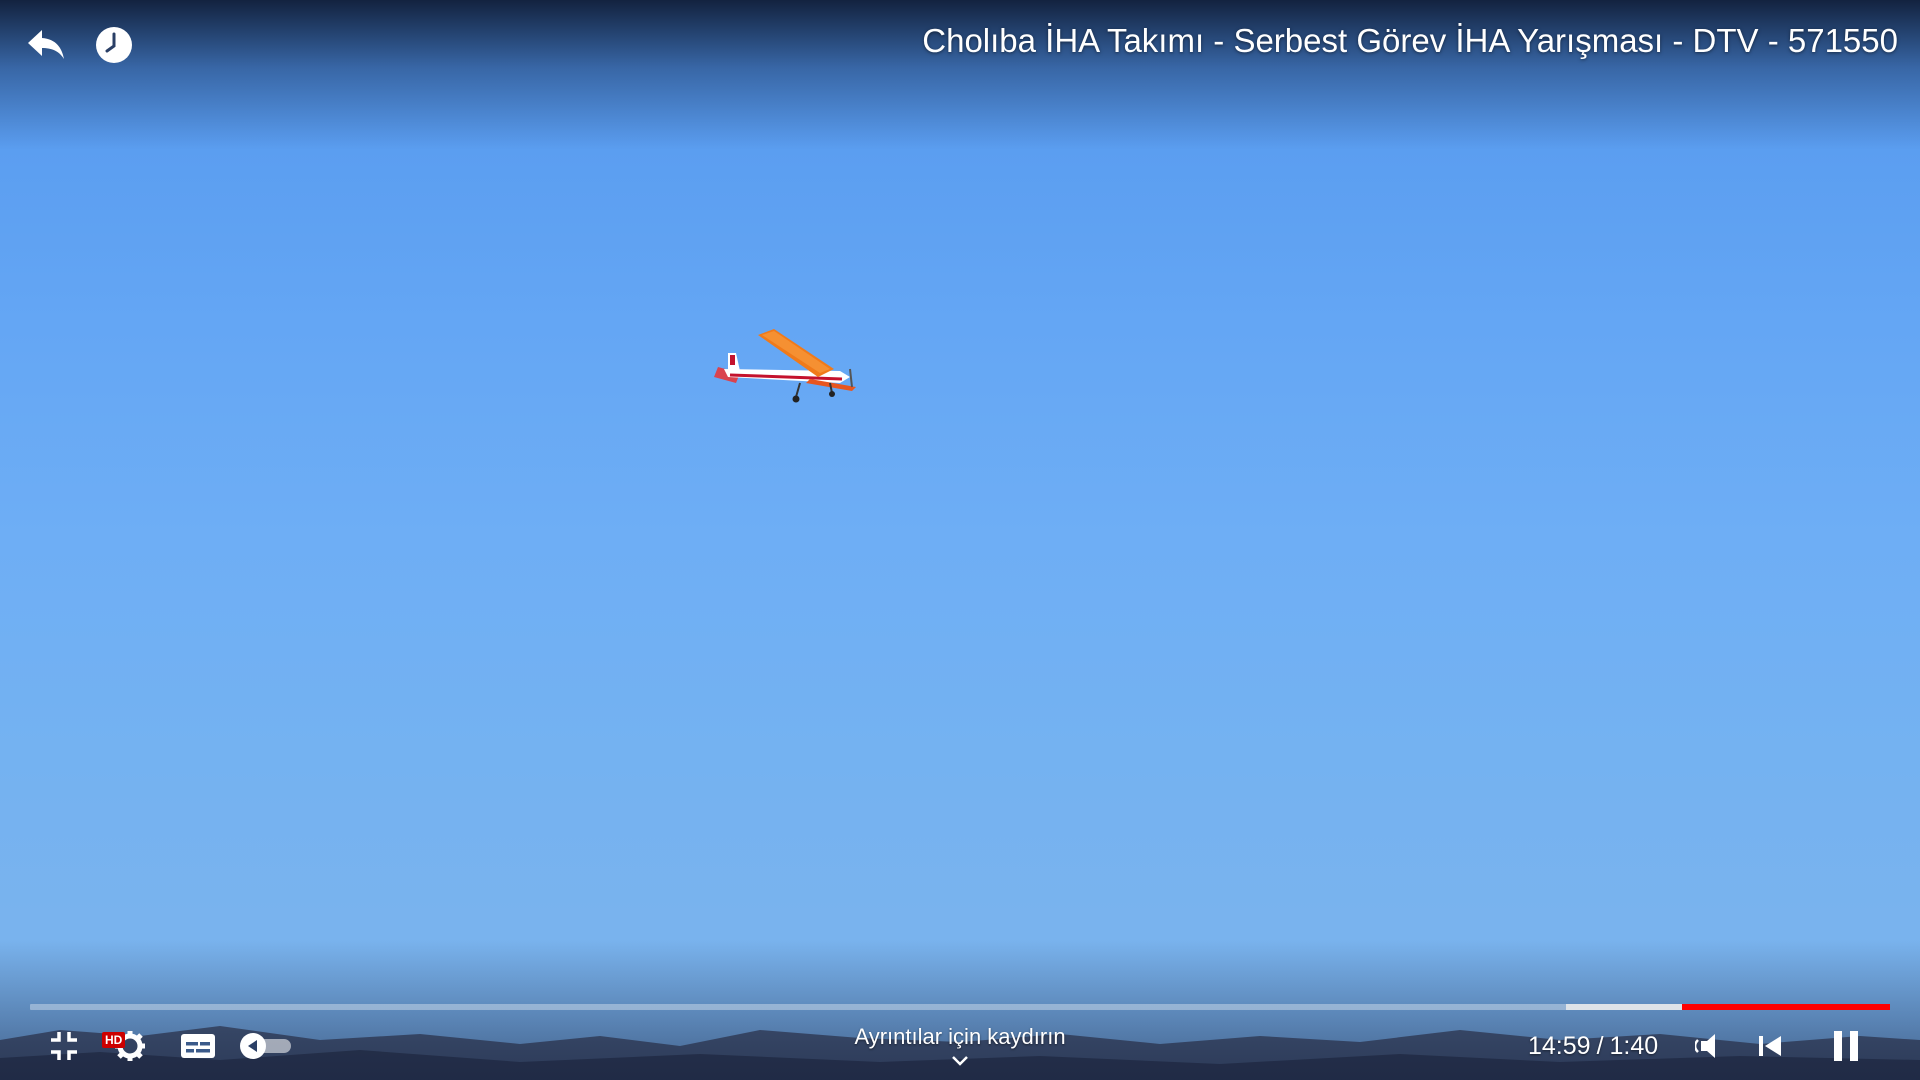 The image size is (1920, 1080). I want to click on reply-arrow-icon, so click(46, 44).